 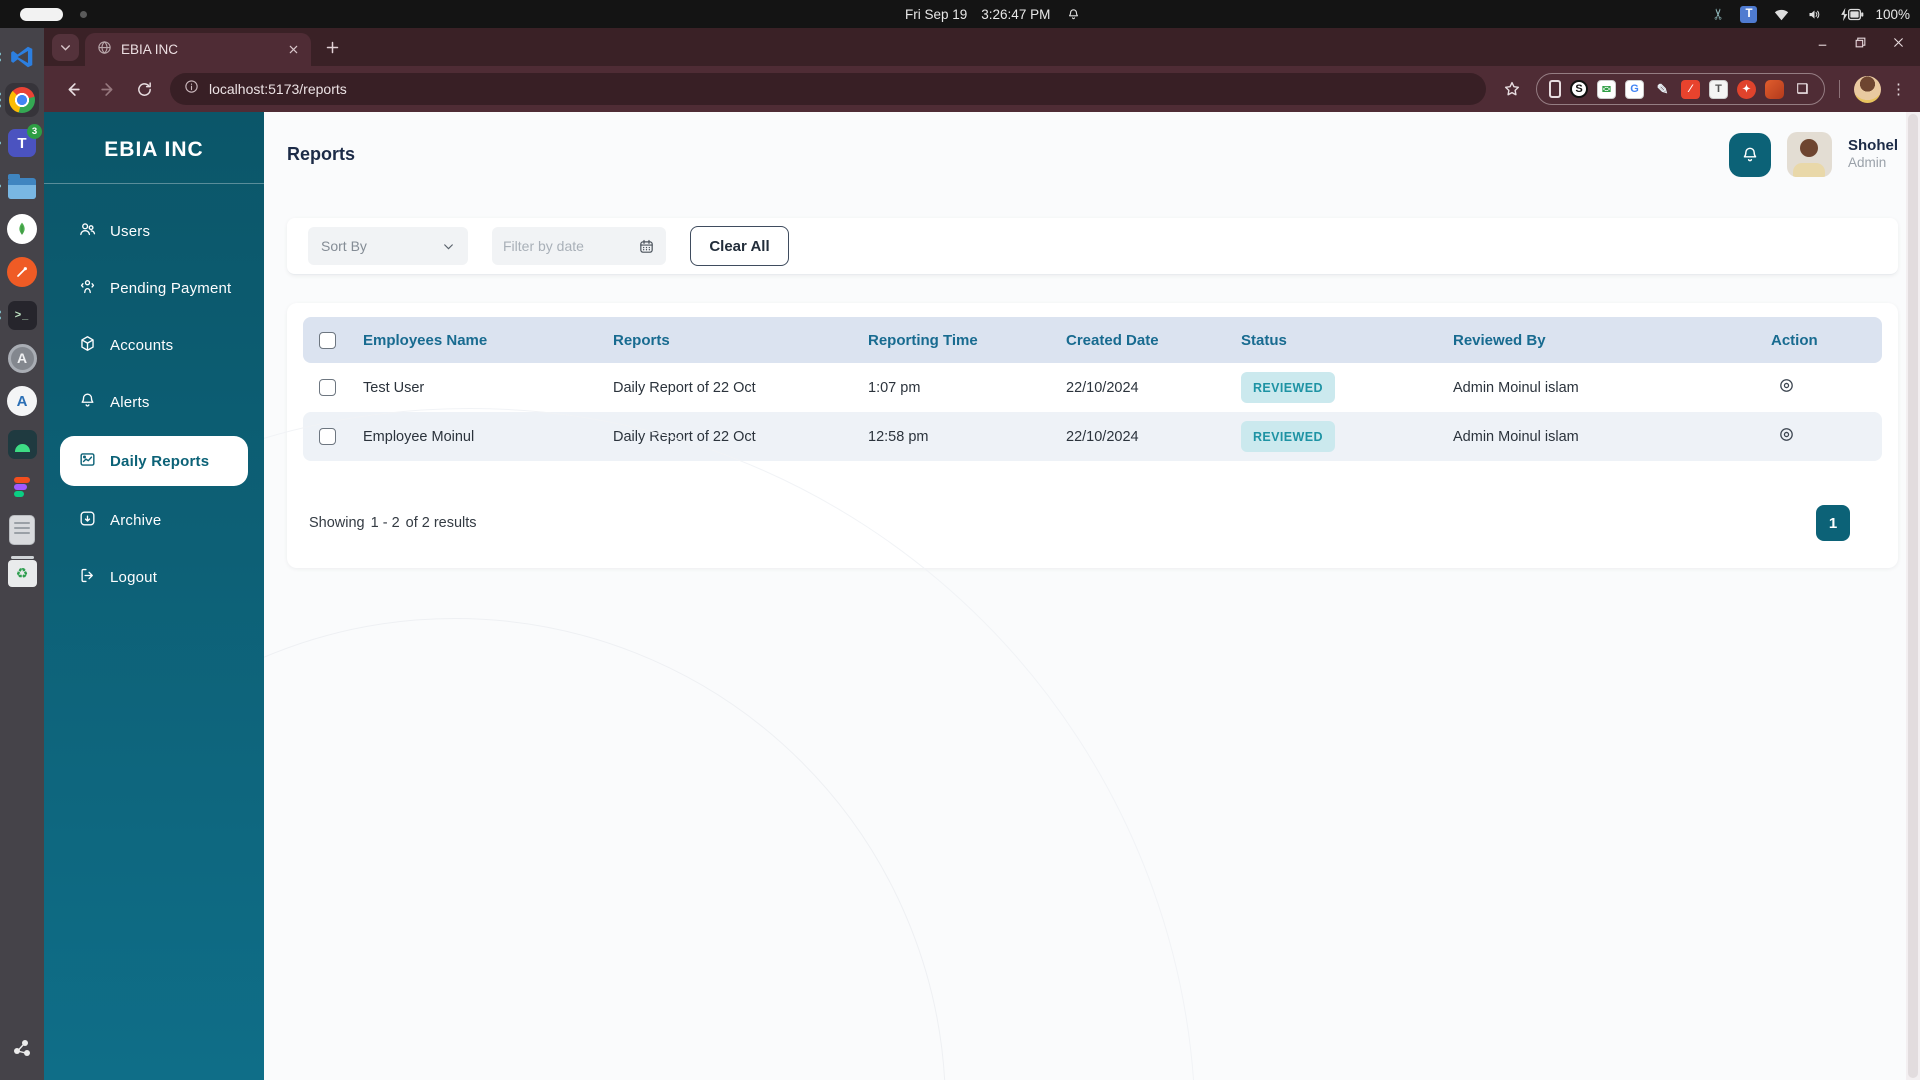 What do you see at coordinates (1833, 523) in the screenshot?
I see `pagination-page-1: 1` at bounding box center [1833, 523].